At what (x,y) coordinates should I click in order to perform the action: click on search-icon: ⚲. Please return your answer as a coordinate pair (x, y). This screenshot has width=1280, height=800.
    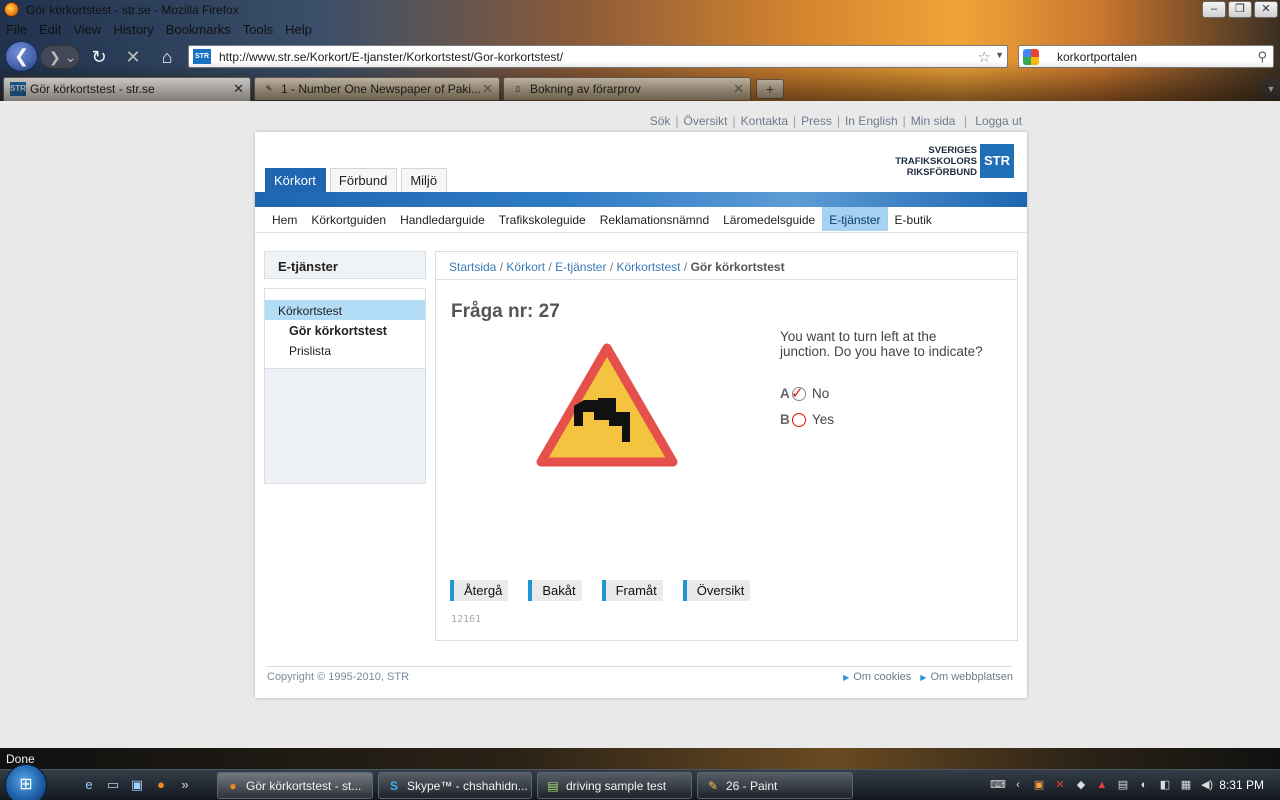
    Looking at the image, I should click on (1262, 57).